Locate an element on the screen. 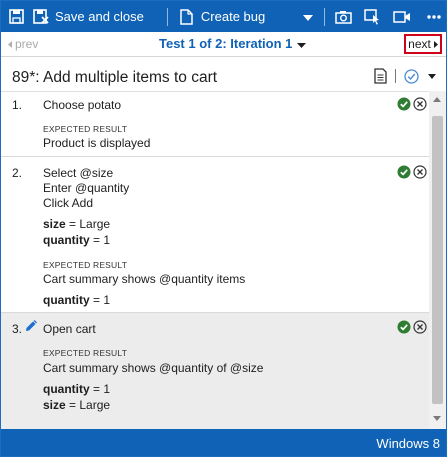 The image size is (447, 457). save-icon is located at coordinates (16, 16).